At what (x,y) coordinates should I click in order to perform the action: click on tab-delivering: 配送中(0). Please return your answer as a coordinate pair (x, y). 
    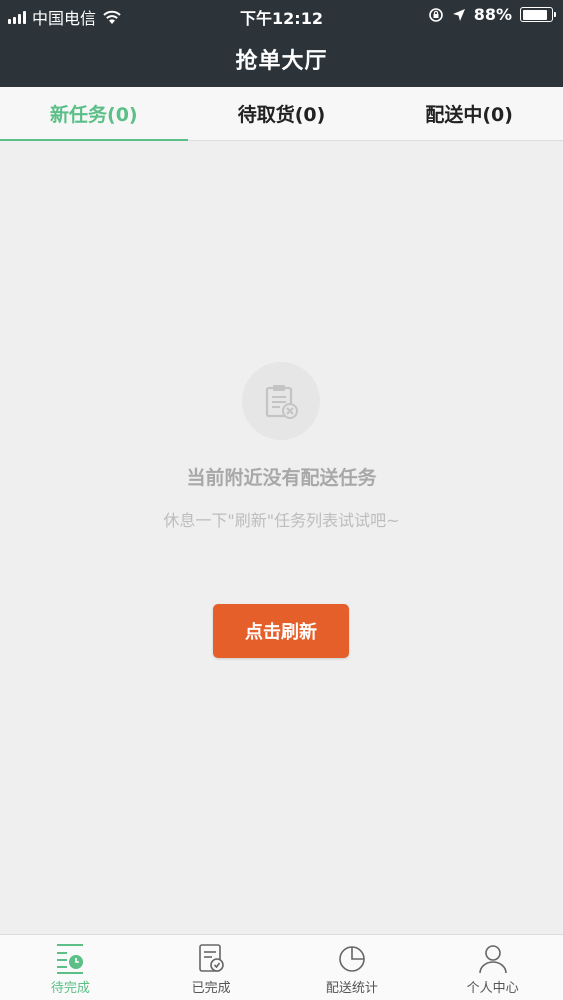
    Looking at the image, I should click on (469, 113).